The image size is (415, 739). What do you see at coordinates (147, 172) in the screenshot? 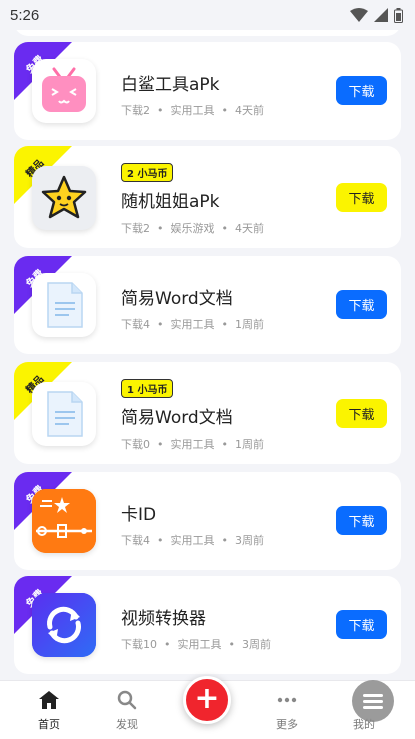
I see `coin-badge: 2 小马币` at bounding box center [147, 172].